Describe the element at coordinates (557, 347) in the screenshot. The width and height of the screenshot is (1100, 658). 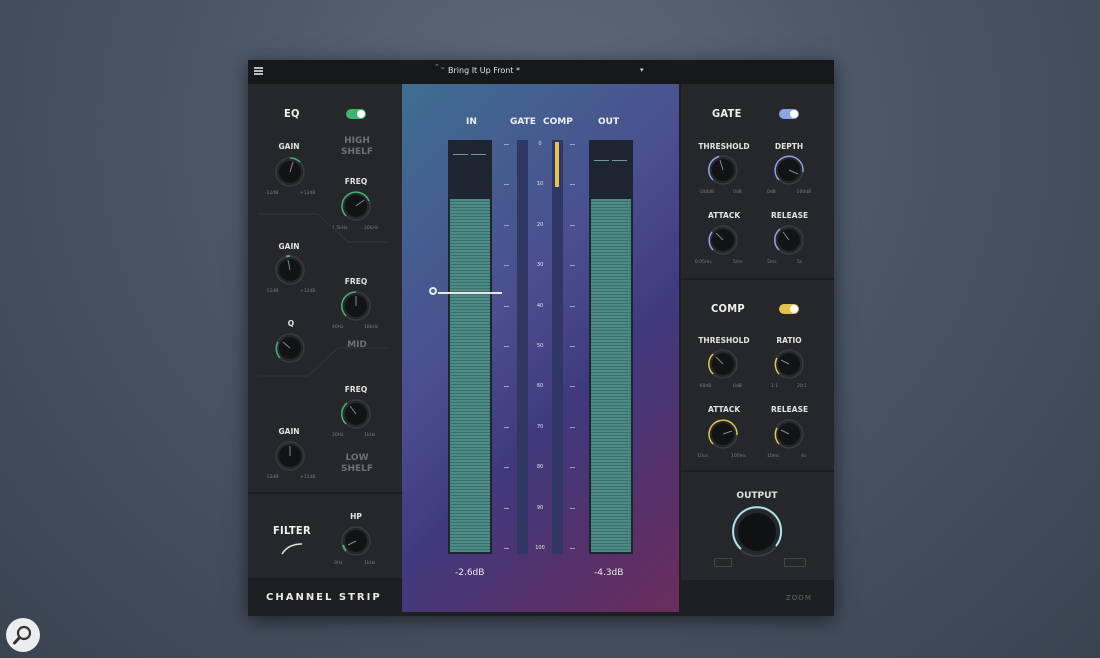
I see `comp-meter` at that location.